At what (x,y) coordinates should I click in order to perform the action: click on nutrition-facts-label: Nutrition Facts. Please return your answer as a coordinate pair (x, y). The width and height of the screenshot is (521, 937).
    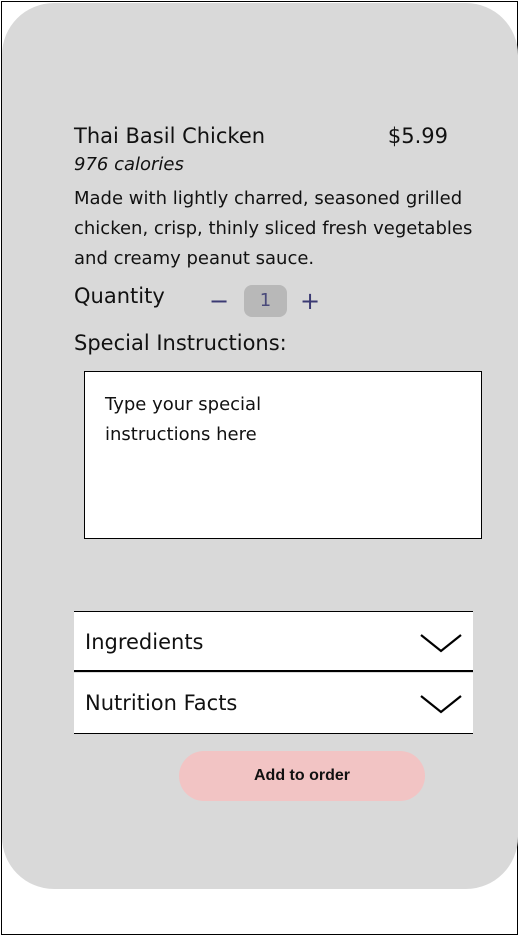
    Looking at the image, I should click on (161, 703).